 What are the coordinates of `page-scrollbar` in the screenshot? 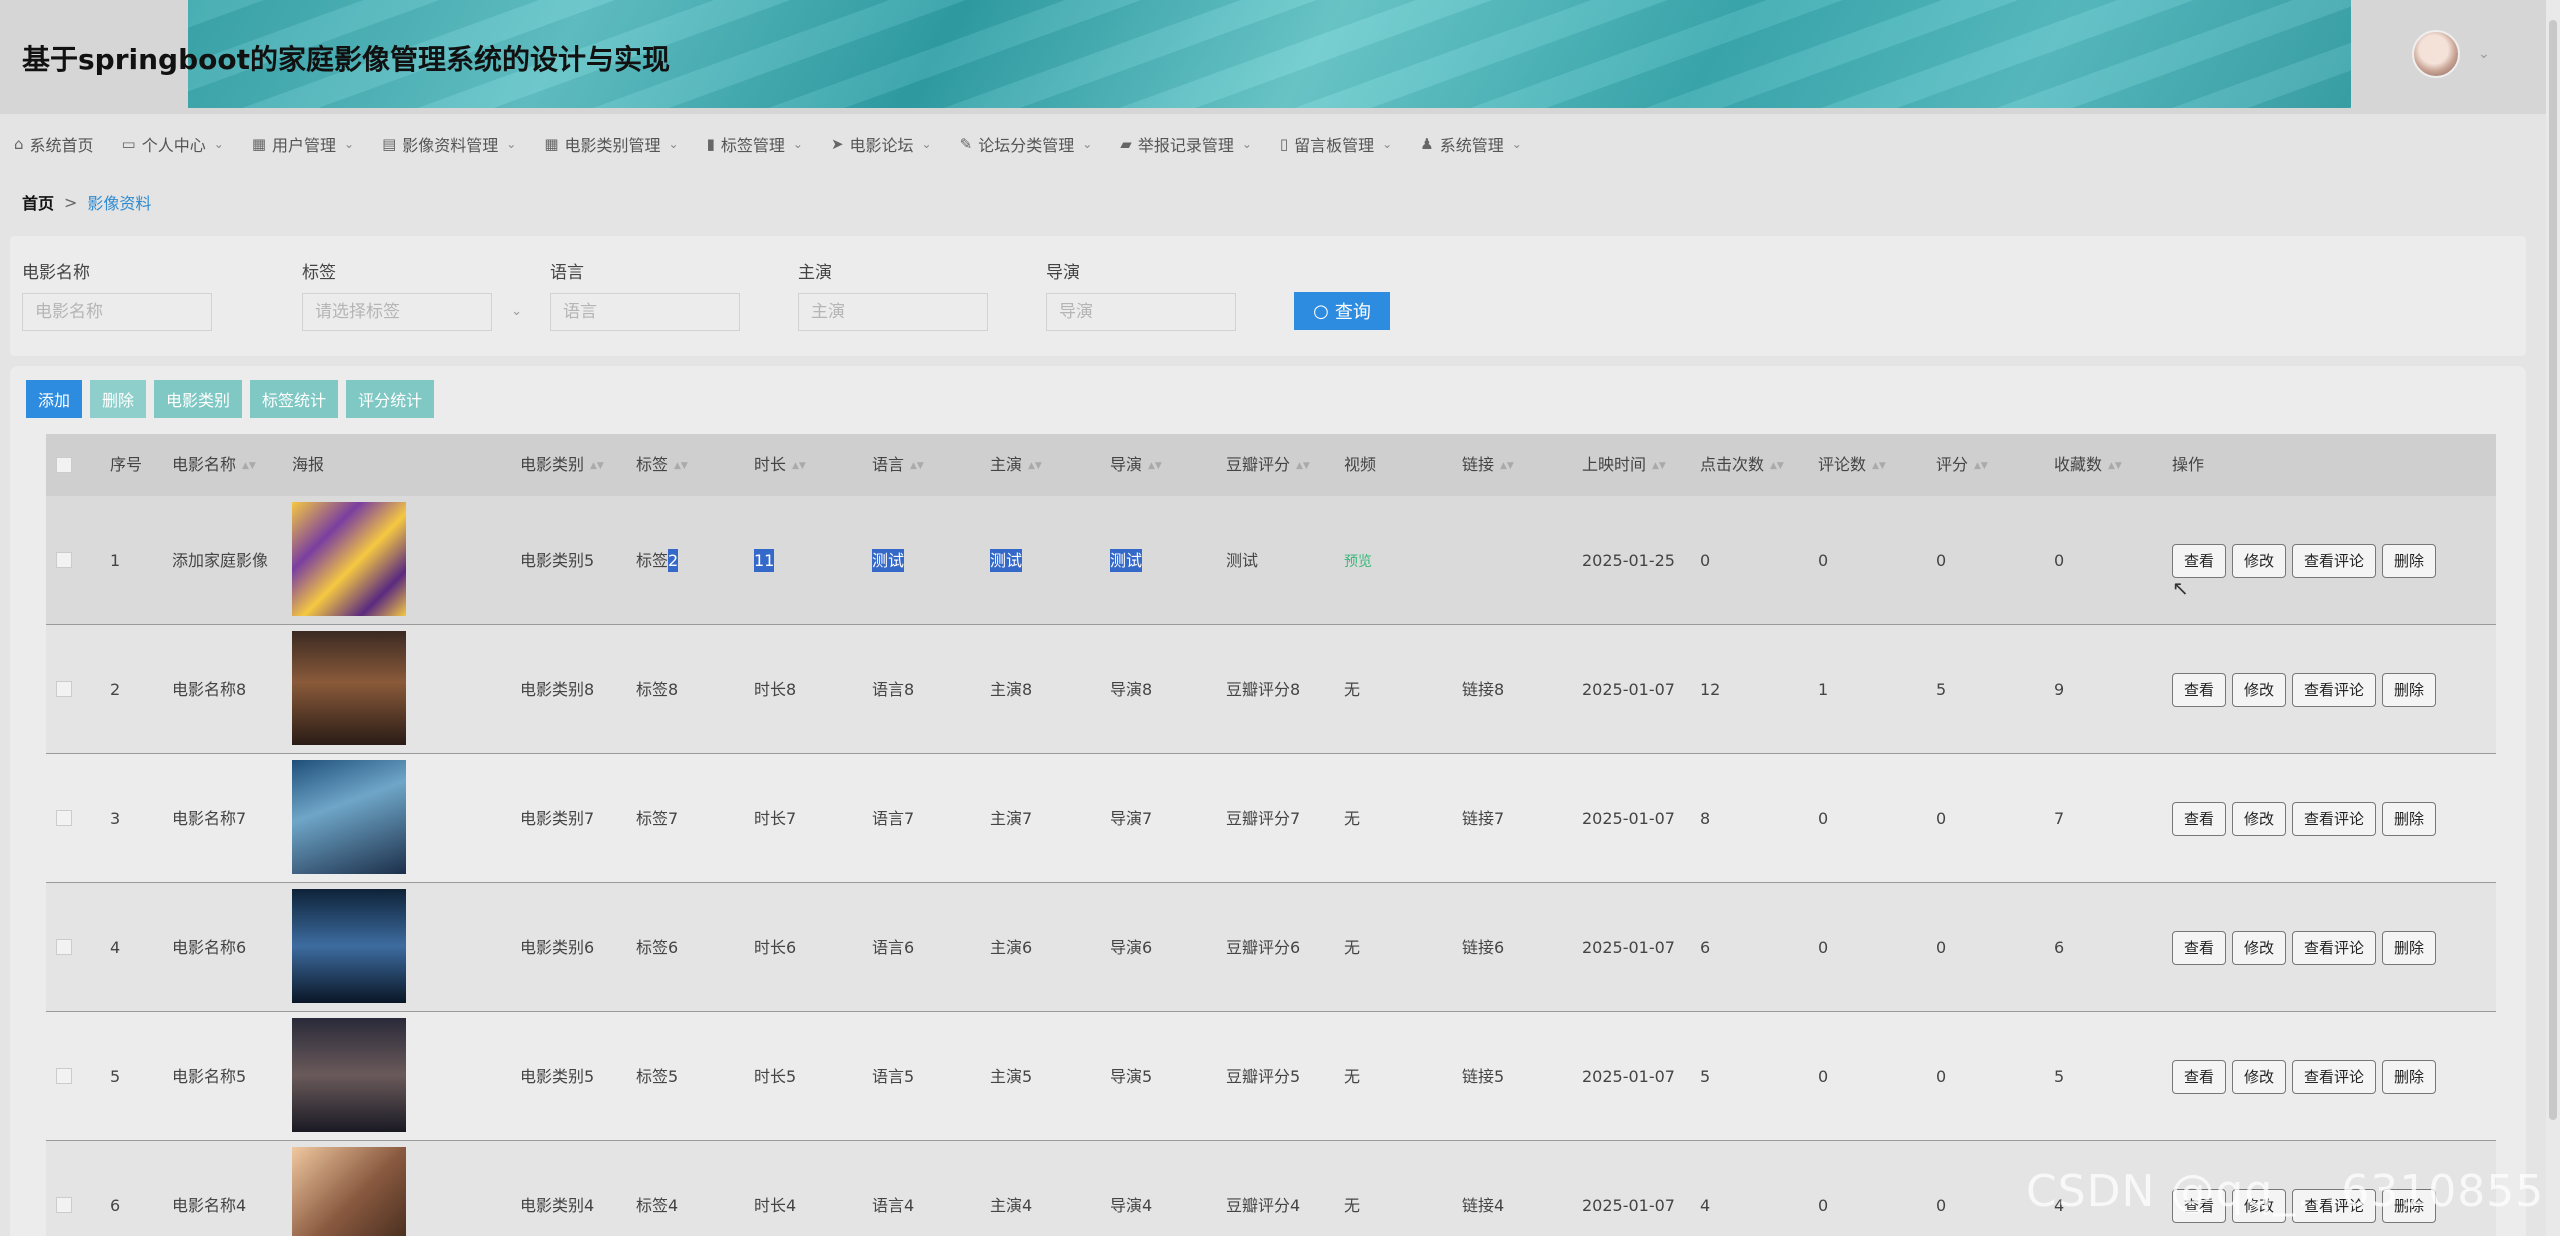 It's located at (2553, 618).